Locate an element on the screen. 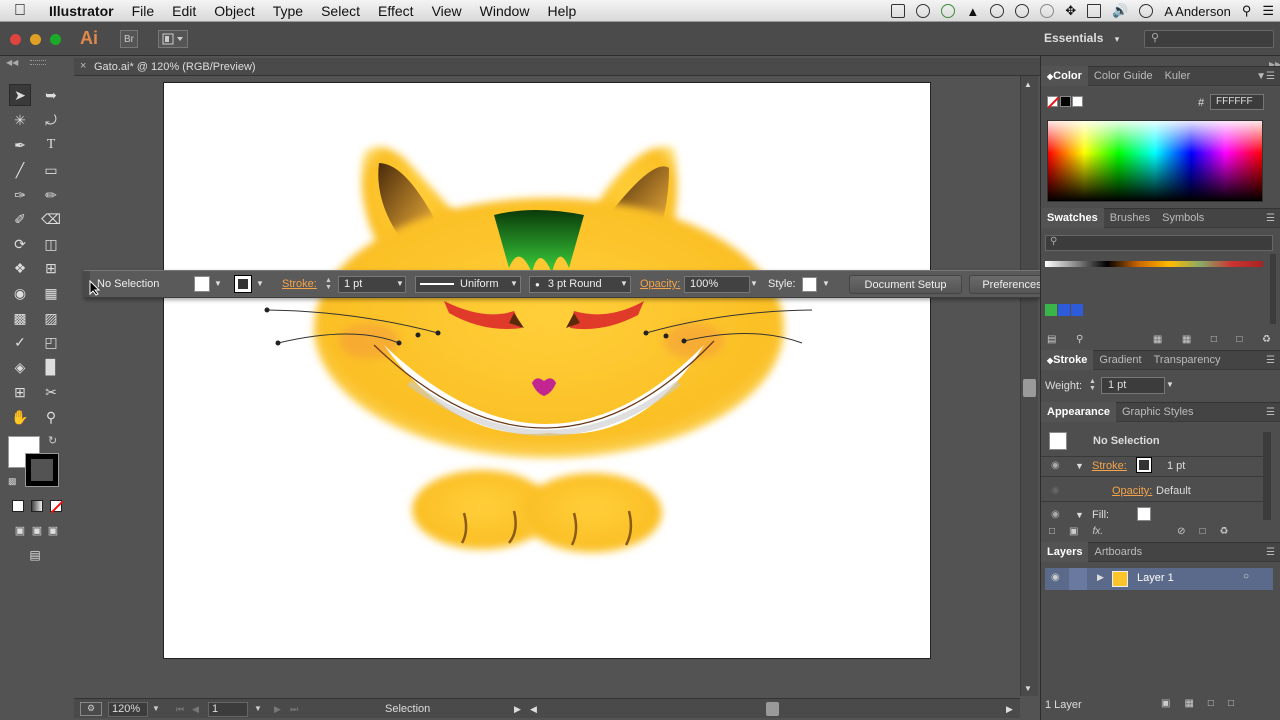 This screenshot has width=1280, height=720. opacity-input: 100% is located at coordinates (717, 284).